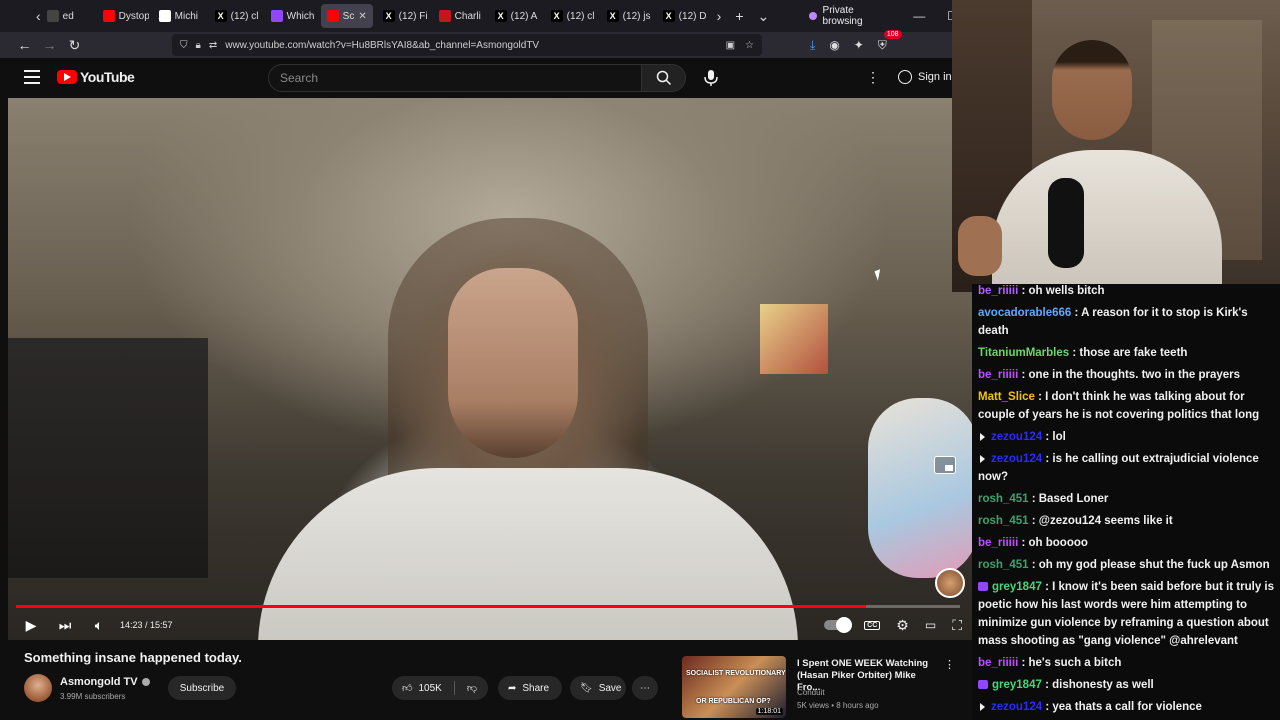 The width and height of the screenshot is (1280, 720). Describe the element at coordinates (123, 16) in the screenshot. I see `browser-tab: Dystop` at that location.